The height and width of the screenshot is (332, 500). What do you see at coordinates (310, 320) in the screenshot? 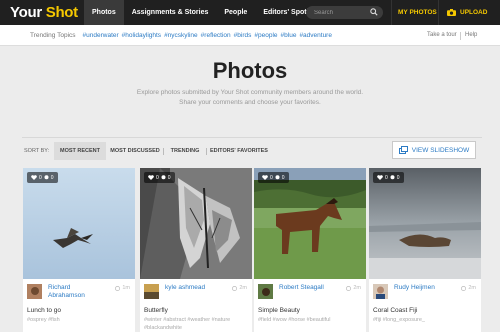
I see `photo-tags: #field #wow #horse #beautiful` at bounding box center [310, 320].